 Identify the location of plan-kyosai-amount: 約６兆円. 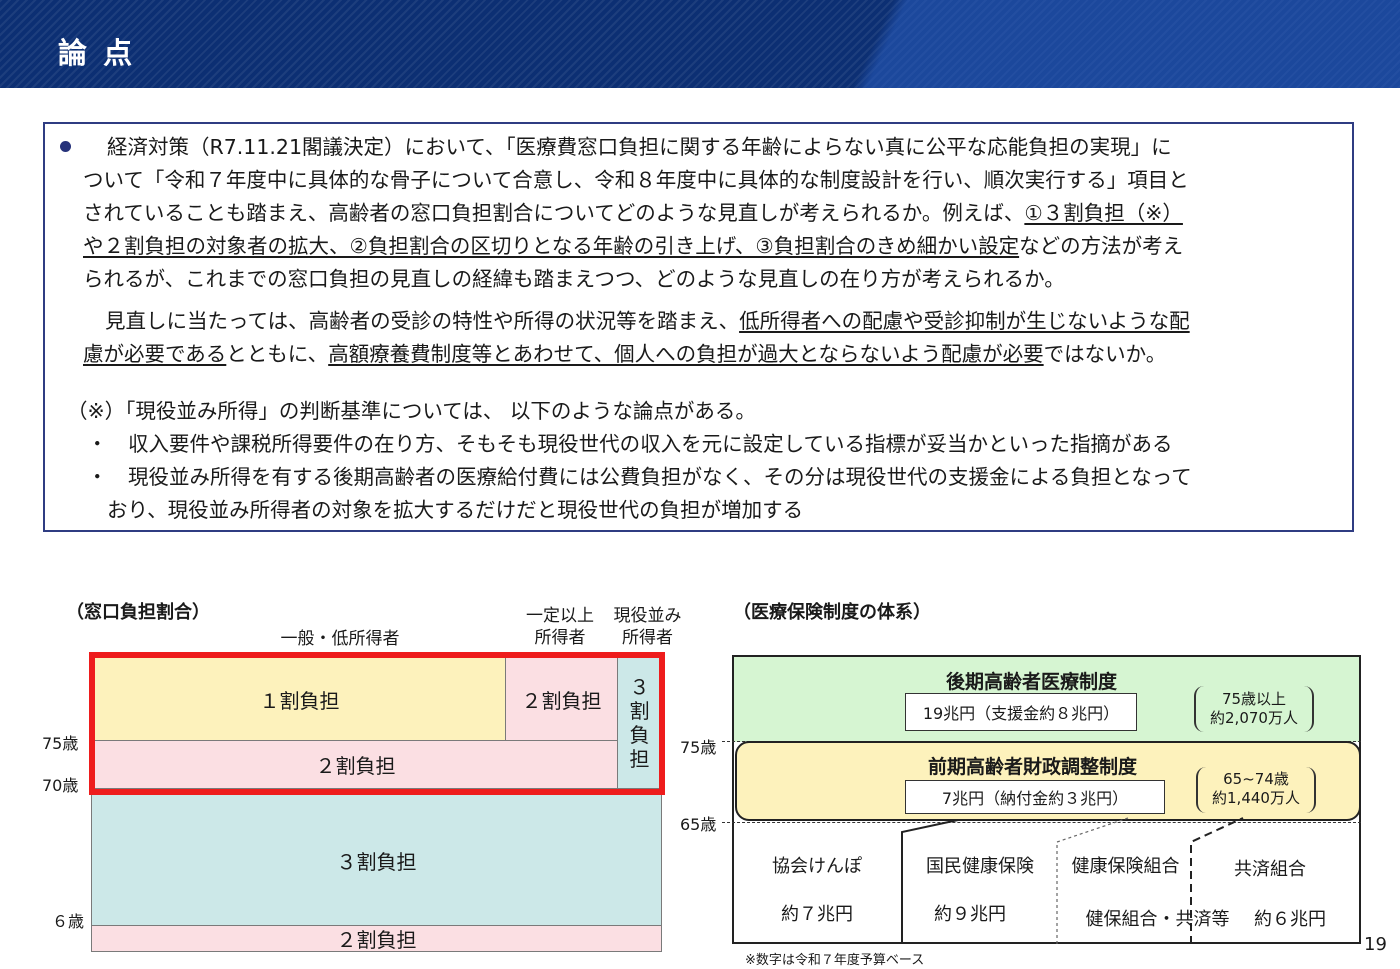
(1290, 919).